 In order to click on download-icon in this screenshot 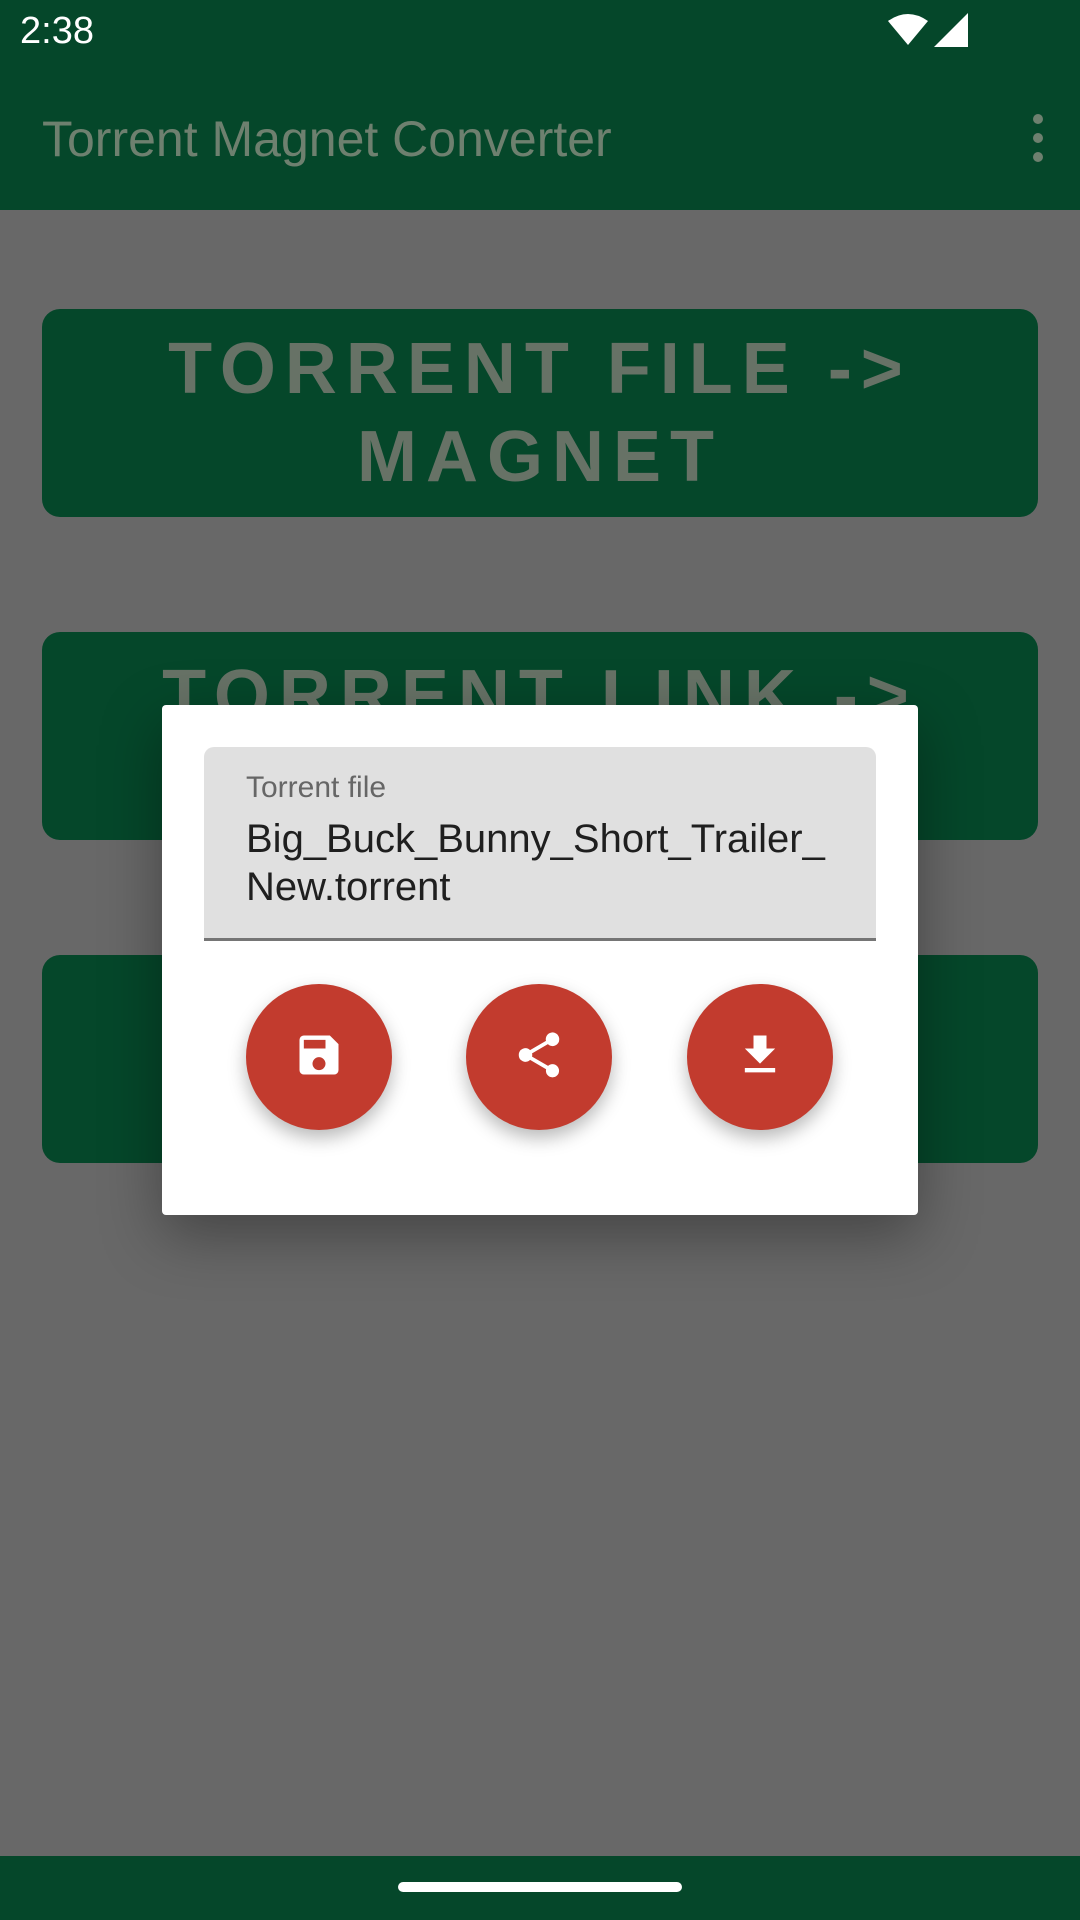, I will do `click(760, 1057)`.